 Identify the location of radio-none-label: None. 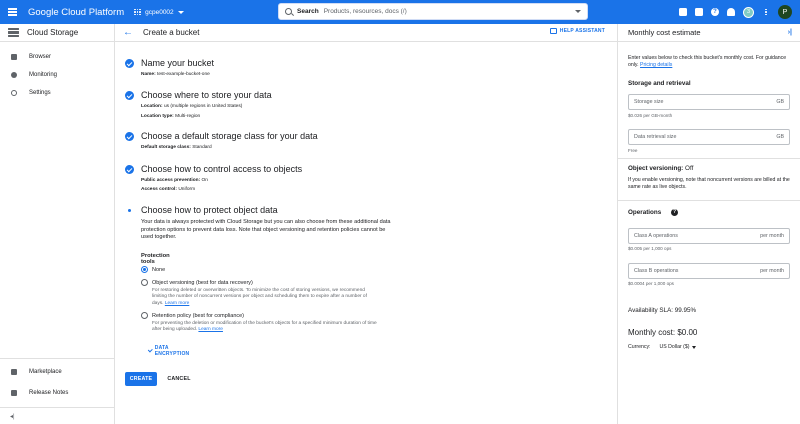
(158, 270).